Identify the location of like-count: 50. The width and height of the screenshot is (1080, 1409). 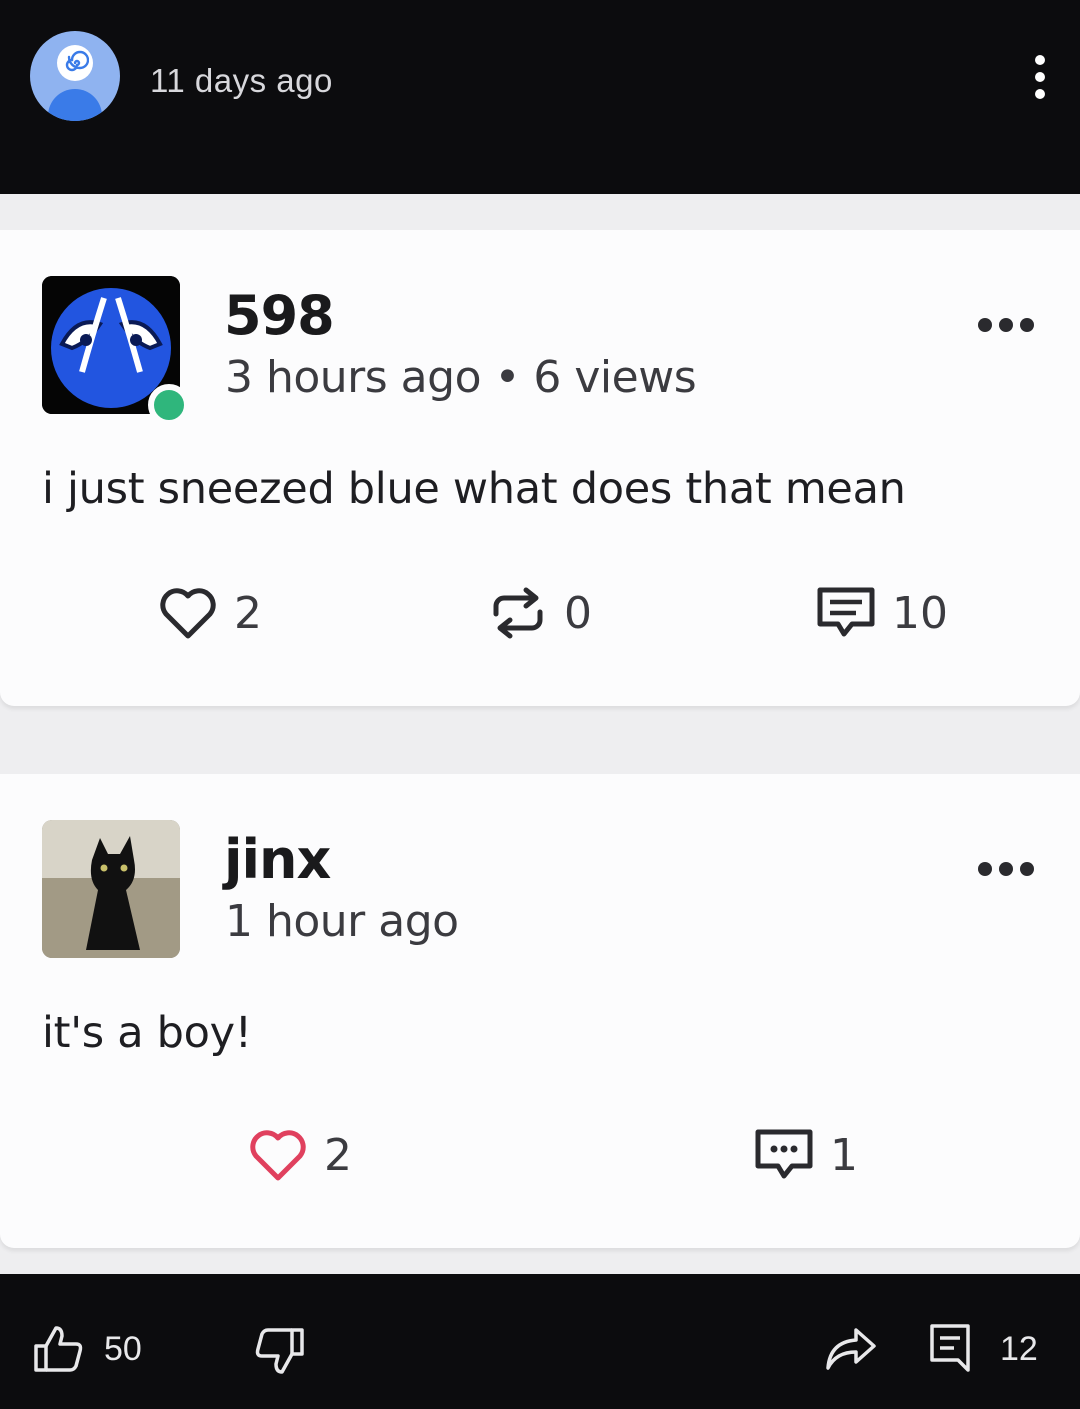
(123, 1348).